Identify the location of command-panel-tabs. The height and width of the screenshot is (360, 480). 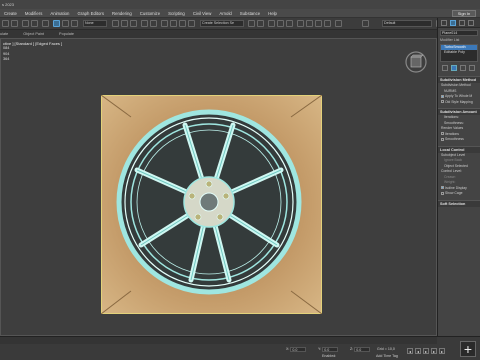
(459, 23).